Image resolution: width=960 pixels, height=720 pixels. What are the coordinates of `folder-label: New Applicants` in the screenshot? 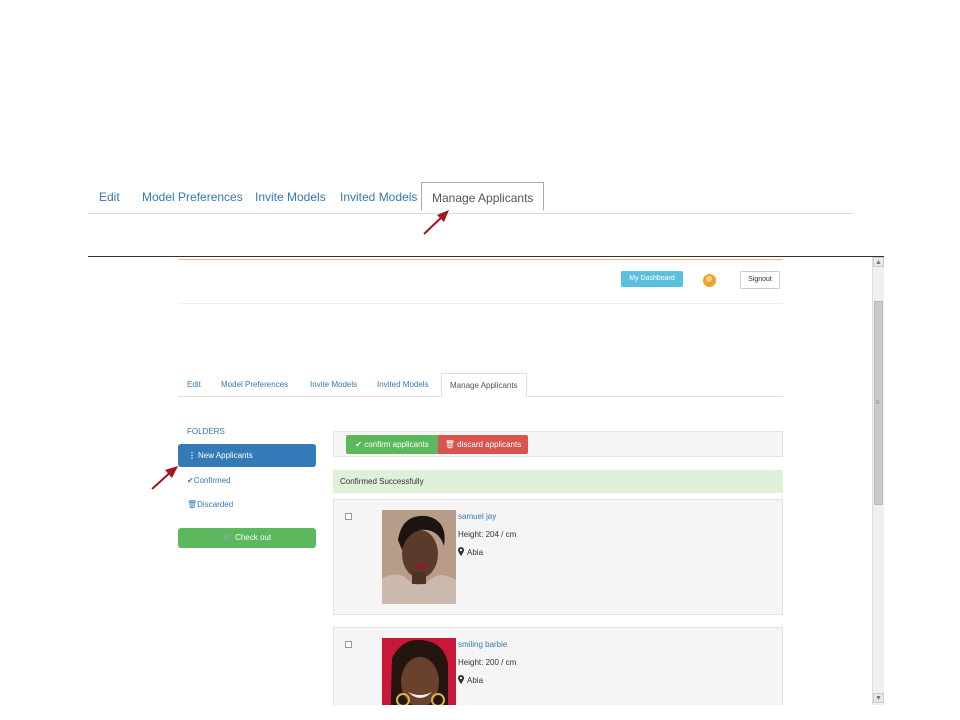 It's located at (225, 455).